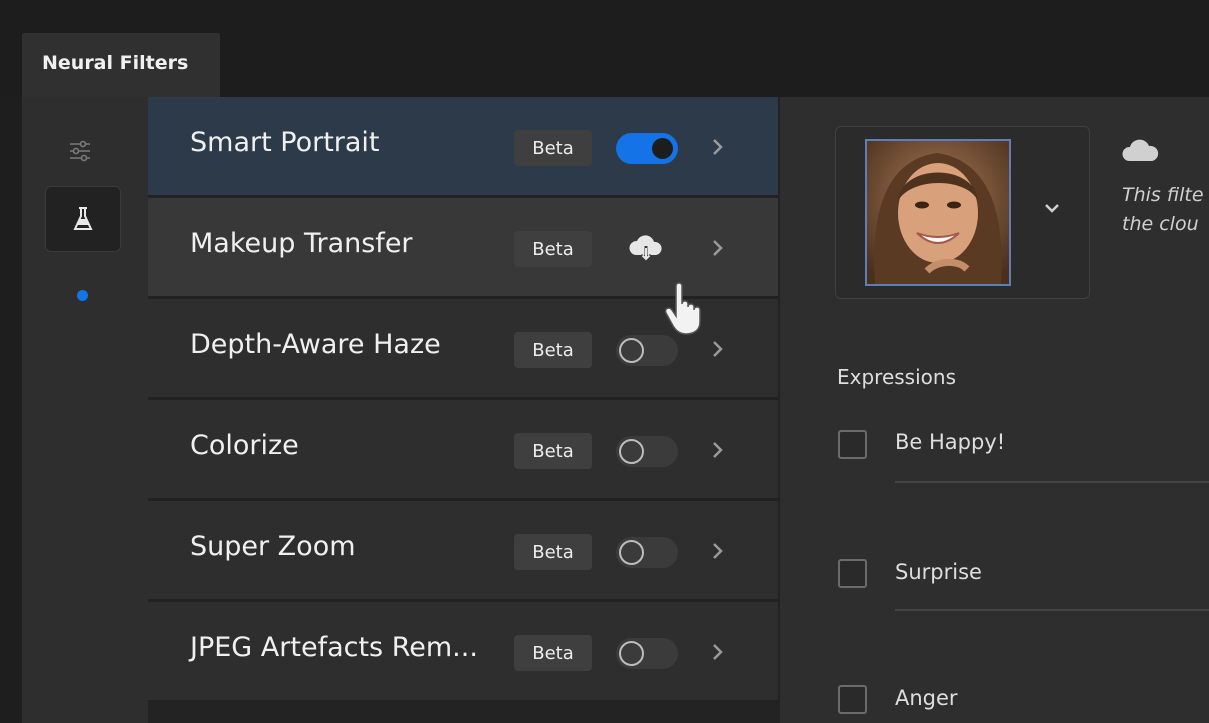  I want to click on hand-cursor-icon, so click(682, 308).